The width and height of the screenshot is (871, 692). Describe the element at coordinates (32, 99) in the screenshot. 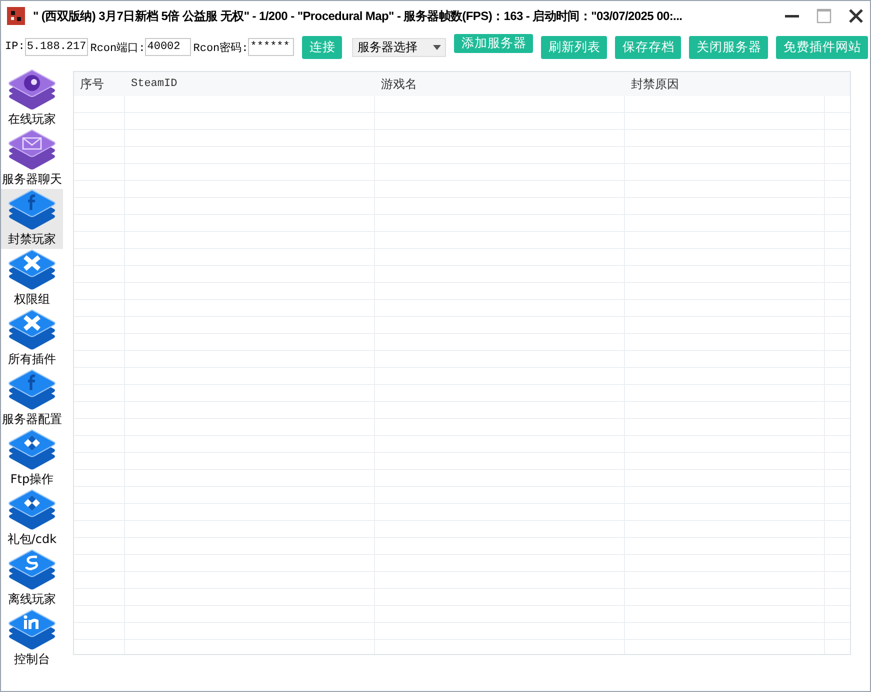

I see `sidebar-item: 在线玩家` at that location.